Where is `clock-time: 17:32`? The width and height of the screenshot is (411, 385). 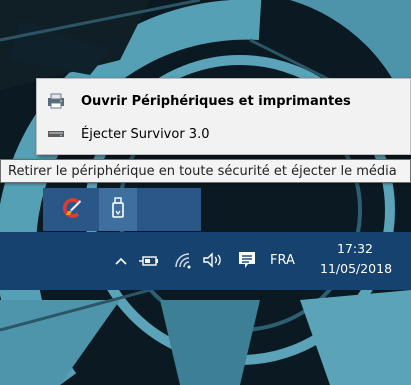
clock-time: 17:32 is located at coordinates (355, 248).